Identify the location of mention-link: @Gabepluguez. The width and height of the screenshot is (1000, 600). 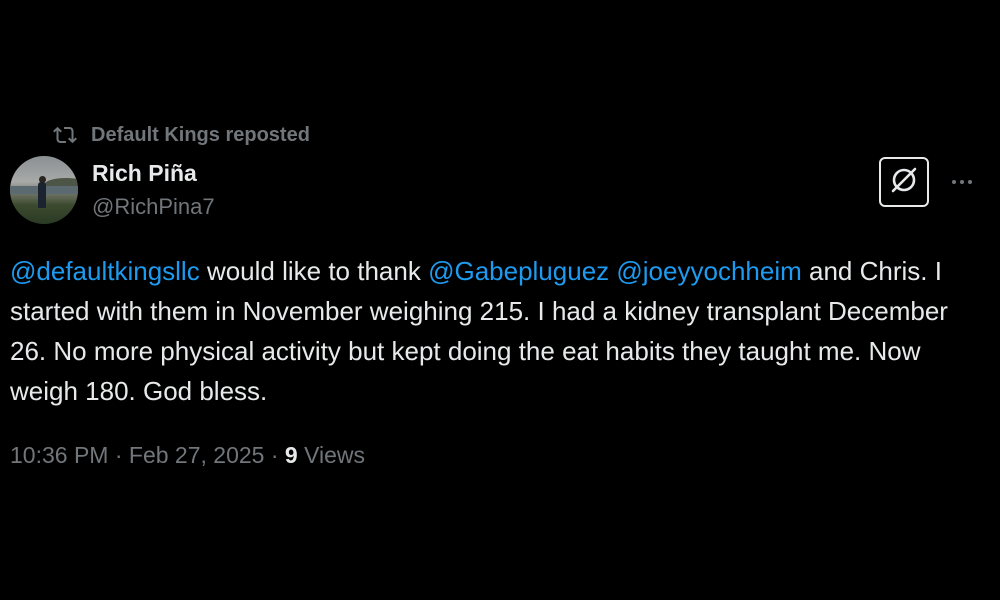
(518, 271).